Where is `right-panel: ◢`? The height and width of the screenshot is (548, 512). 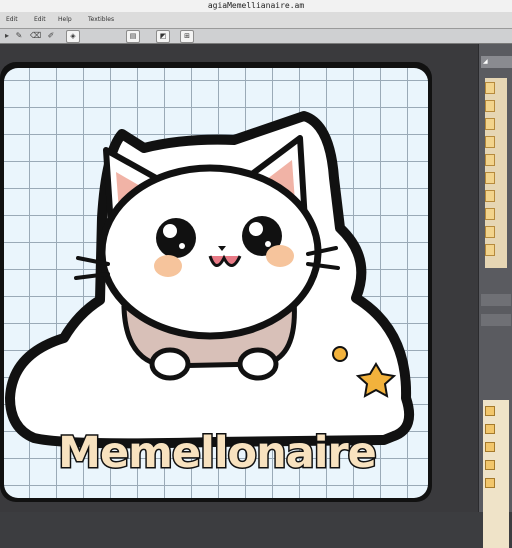 right-panel: ◢ is located at coordinates (495, 296).